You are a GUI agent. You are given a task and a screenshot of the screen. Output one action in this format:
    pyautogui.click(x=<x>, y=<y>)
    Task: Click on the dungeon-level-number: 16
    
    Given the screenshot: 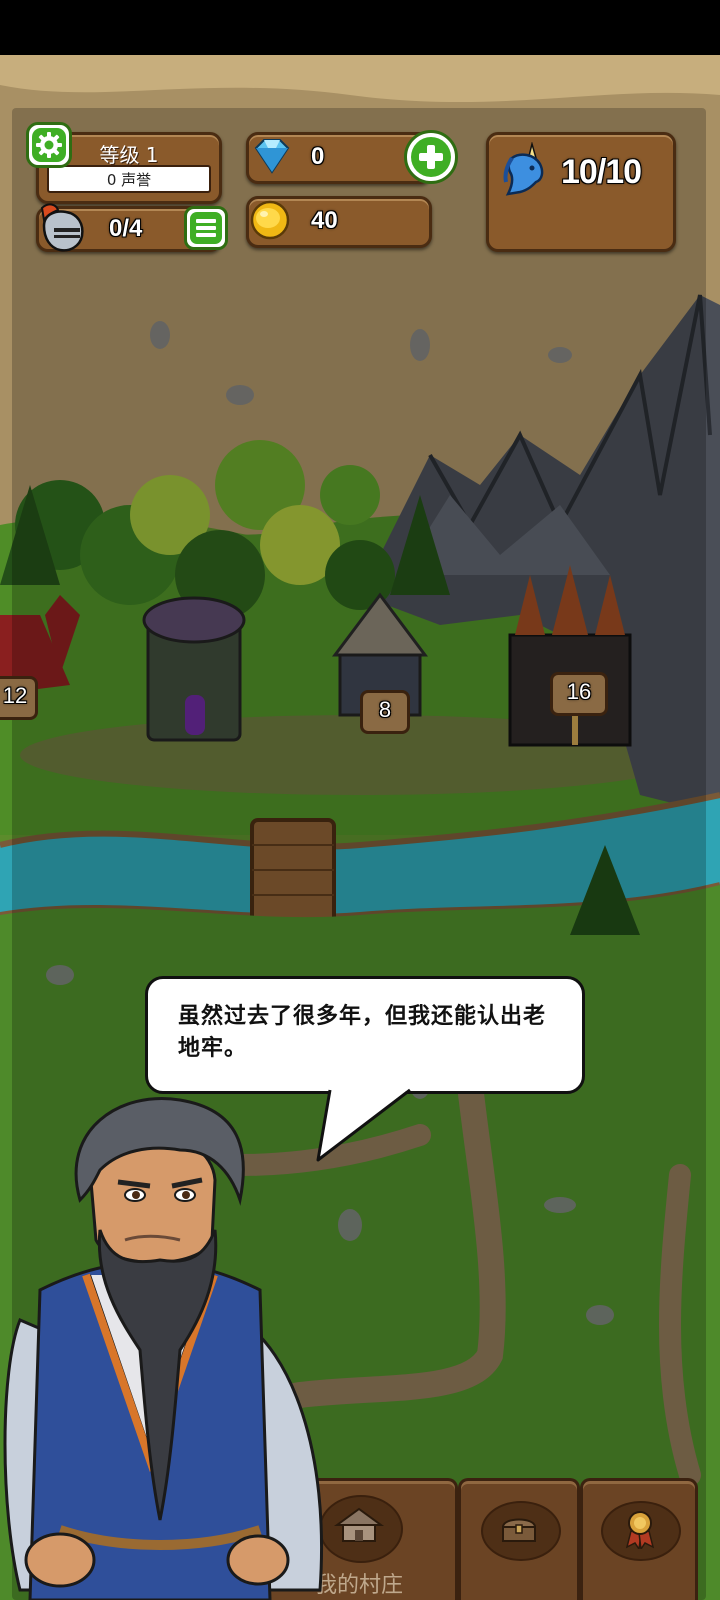 What is the action you would take?
    pyautogui.click(x=579, y=691)
    